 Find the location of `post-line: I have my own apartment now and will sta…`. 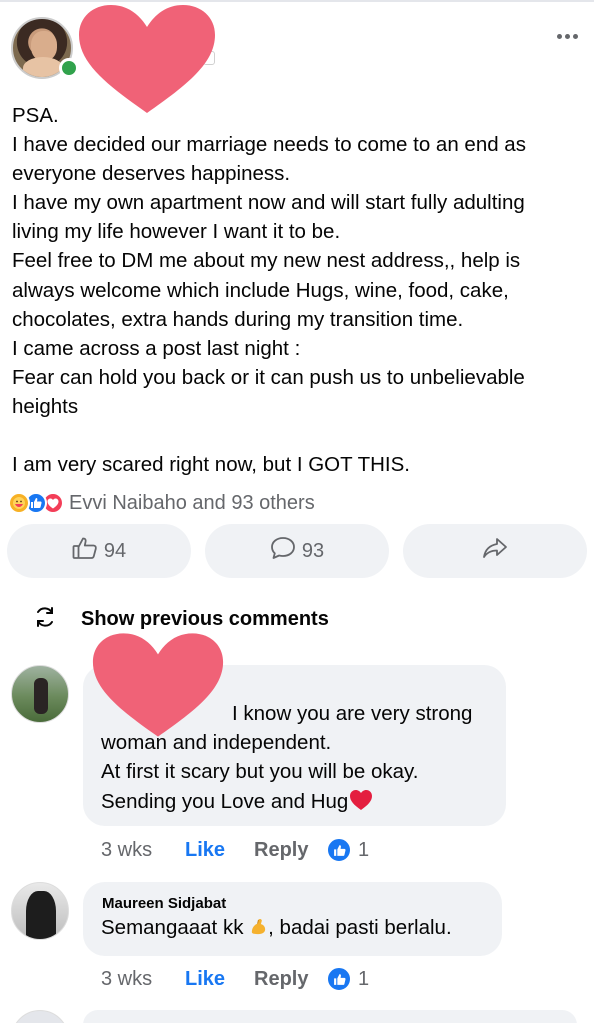

post-line: I have my own apartment now and will sta… is located at coordinates (268, 203).